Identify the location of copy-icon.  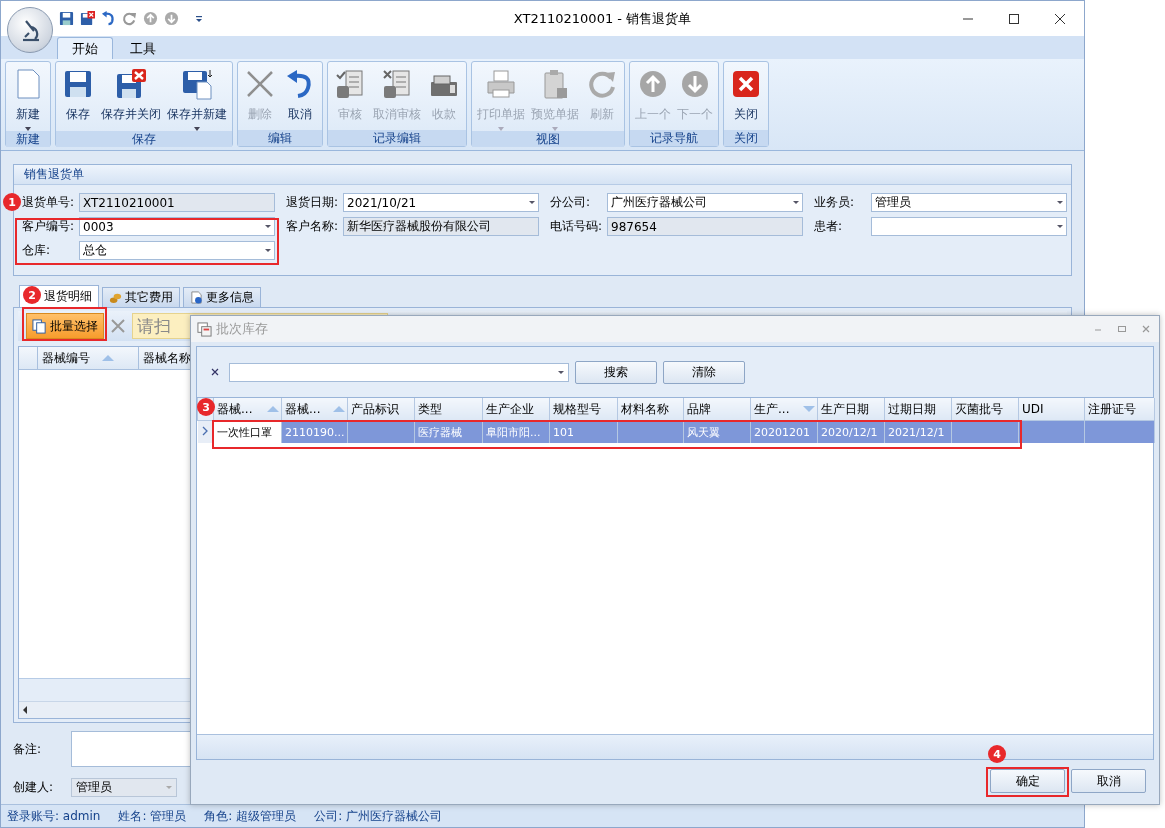
(39, 326).